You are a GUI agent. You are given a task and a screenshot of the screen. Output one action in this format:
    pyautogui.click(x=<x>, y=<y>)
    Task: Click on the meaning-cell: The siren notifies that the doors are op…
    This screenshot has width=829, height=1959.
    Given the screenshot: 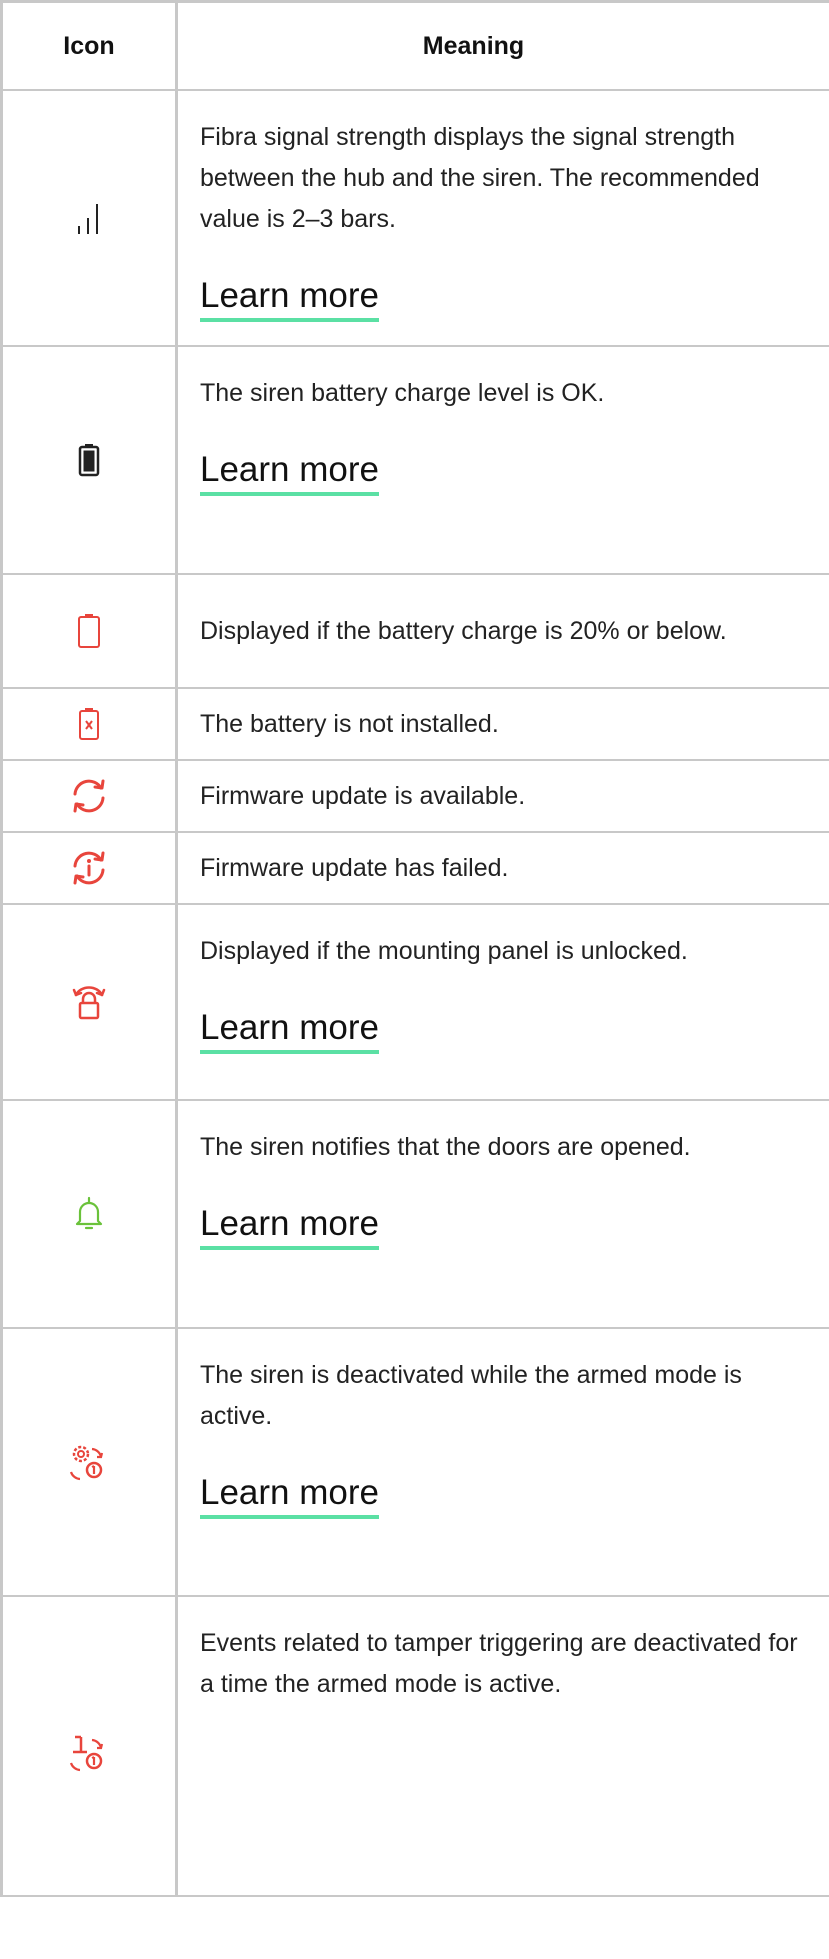 What is the action you would take?
    pyautogui.click(x=502, y=1214)
    